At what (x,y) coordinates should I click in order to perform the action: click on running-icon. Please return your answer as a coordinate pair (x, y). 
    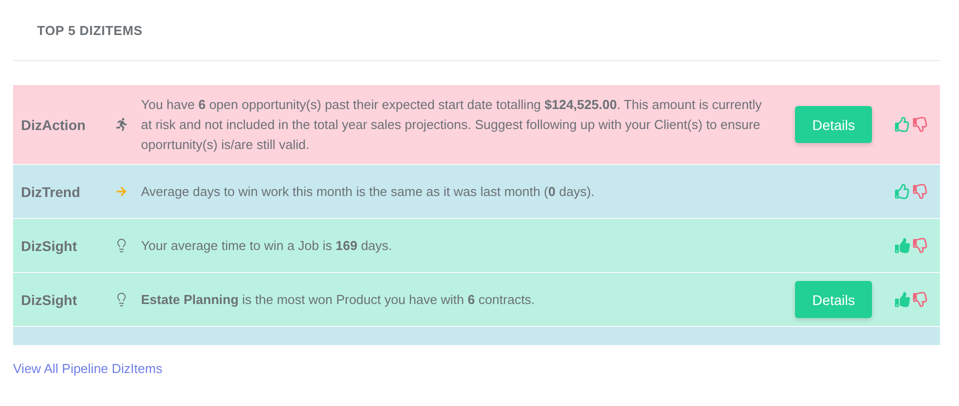
    Looking at the image, I should click on (121, 124).